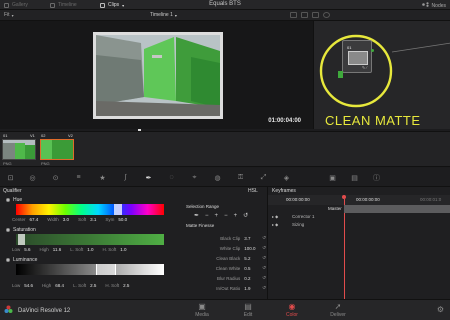 This screenshot has height=320, width=450. What do you see at coordinates (354, 177) in the screenshot?
I see `histogram-icon: ▤` at bounding box center [354, 177].